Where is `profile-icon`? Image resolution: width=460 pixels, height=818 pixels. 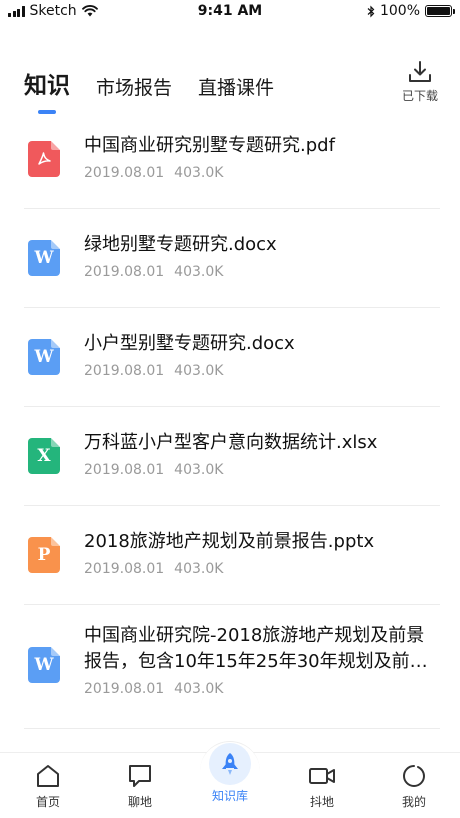 profile-icon is located at coordinates (414, 776).